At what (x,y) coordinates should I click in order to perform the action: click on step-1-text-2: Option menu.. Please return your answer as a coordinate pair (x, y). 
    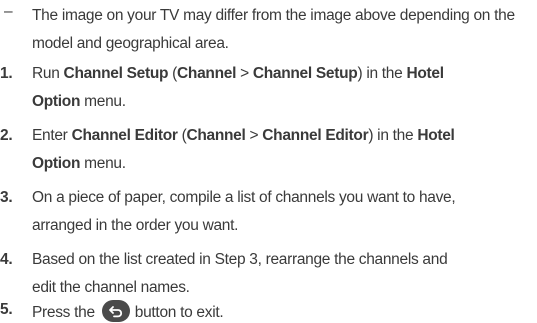
    Looking at the image, I should click on (79, 102).